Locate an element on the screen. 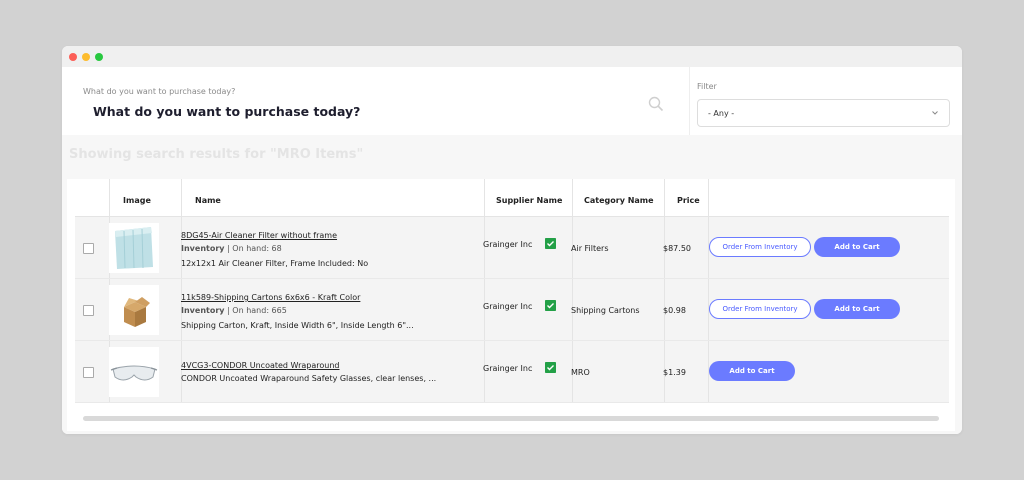 This screenshot has height=480, width=1024. horizontal-scrollbar is located at coordinates (511, 418).